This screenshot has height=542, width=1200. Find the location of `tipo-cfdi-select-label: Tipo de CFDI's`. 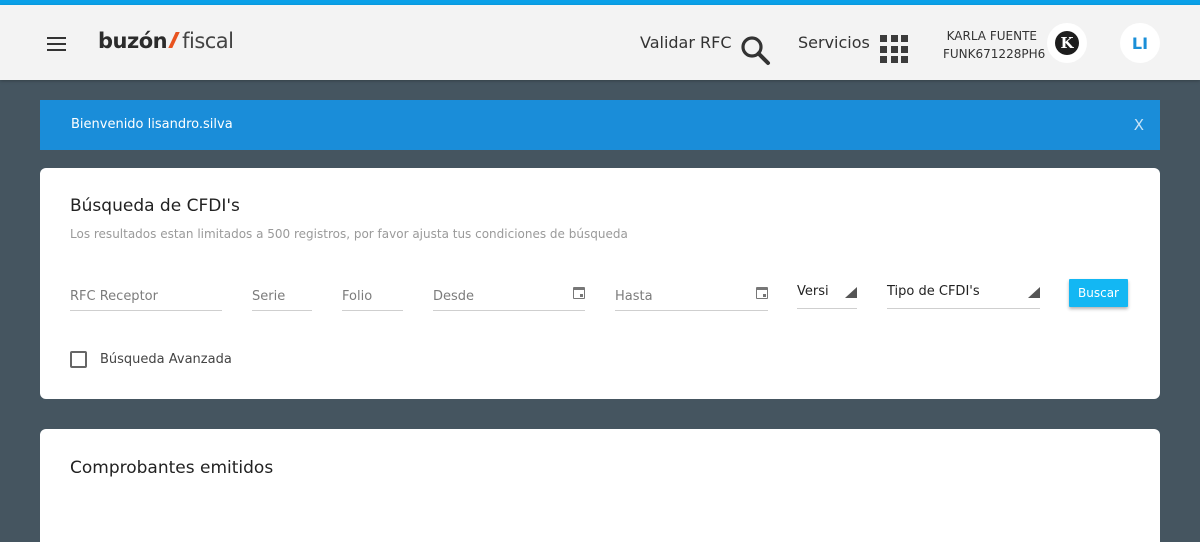

tipo-cfdi-select-label: Tipo de CFDI's is located at coordinates (933, 291).